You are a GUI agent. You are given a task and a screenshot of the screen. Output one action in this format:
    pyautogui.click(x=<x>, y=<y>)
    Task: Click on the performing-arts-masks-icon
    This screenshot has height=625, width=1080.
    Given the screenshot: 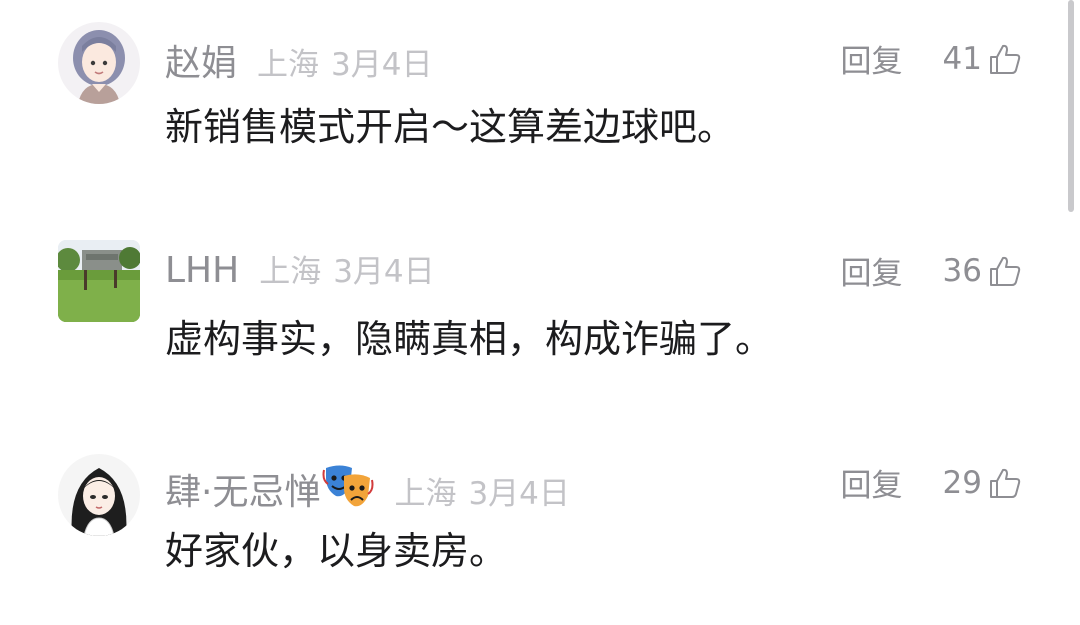 What is the action you would take?
    pyautogui.click(x=348, y=487)
    